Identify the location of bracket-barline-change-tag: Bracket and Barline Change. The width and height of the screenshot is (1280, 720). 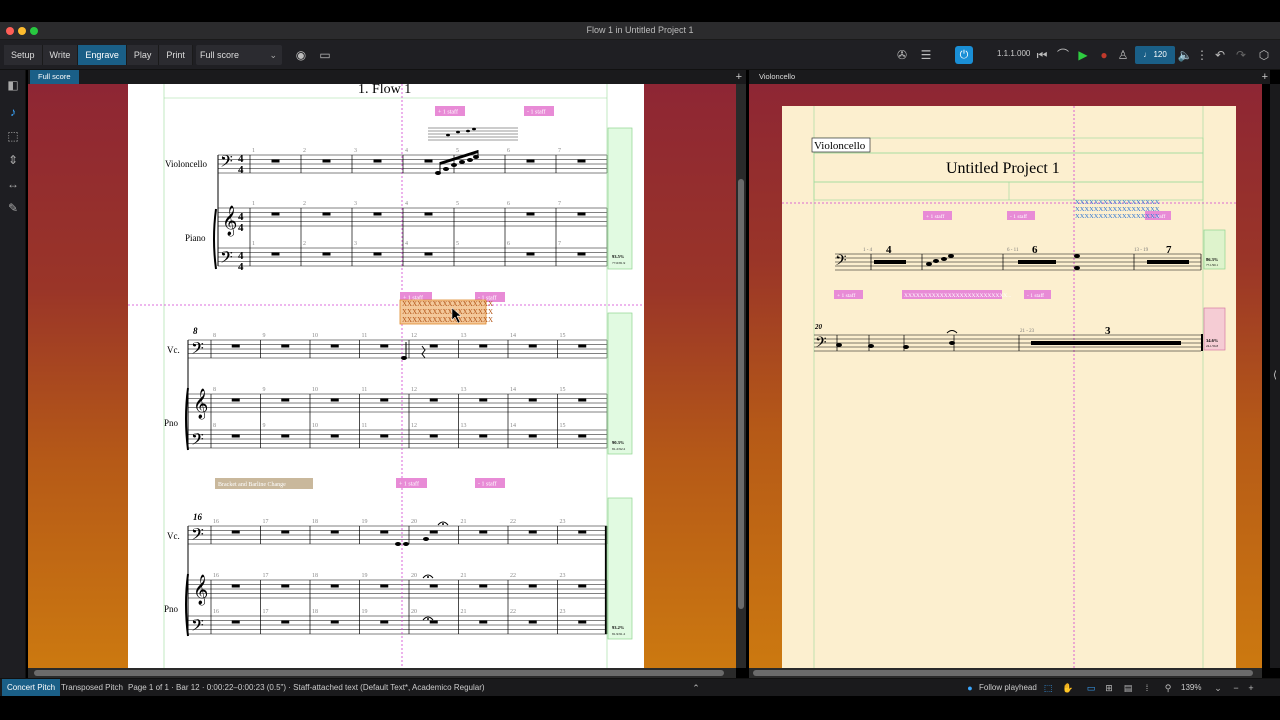
(252, 485).